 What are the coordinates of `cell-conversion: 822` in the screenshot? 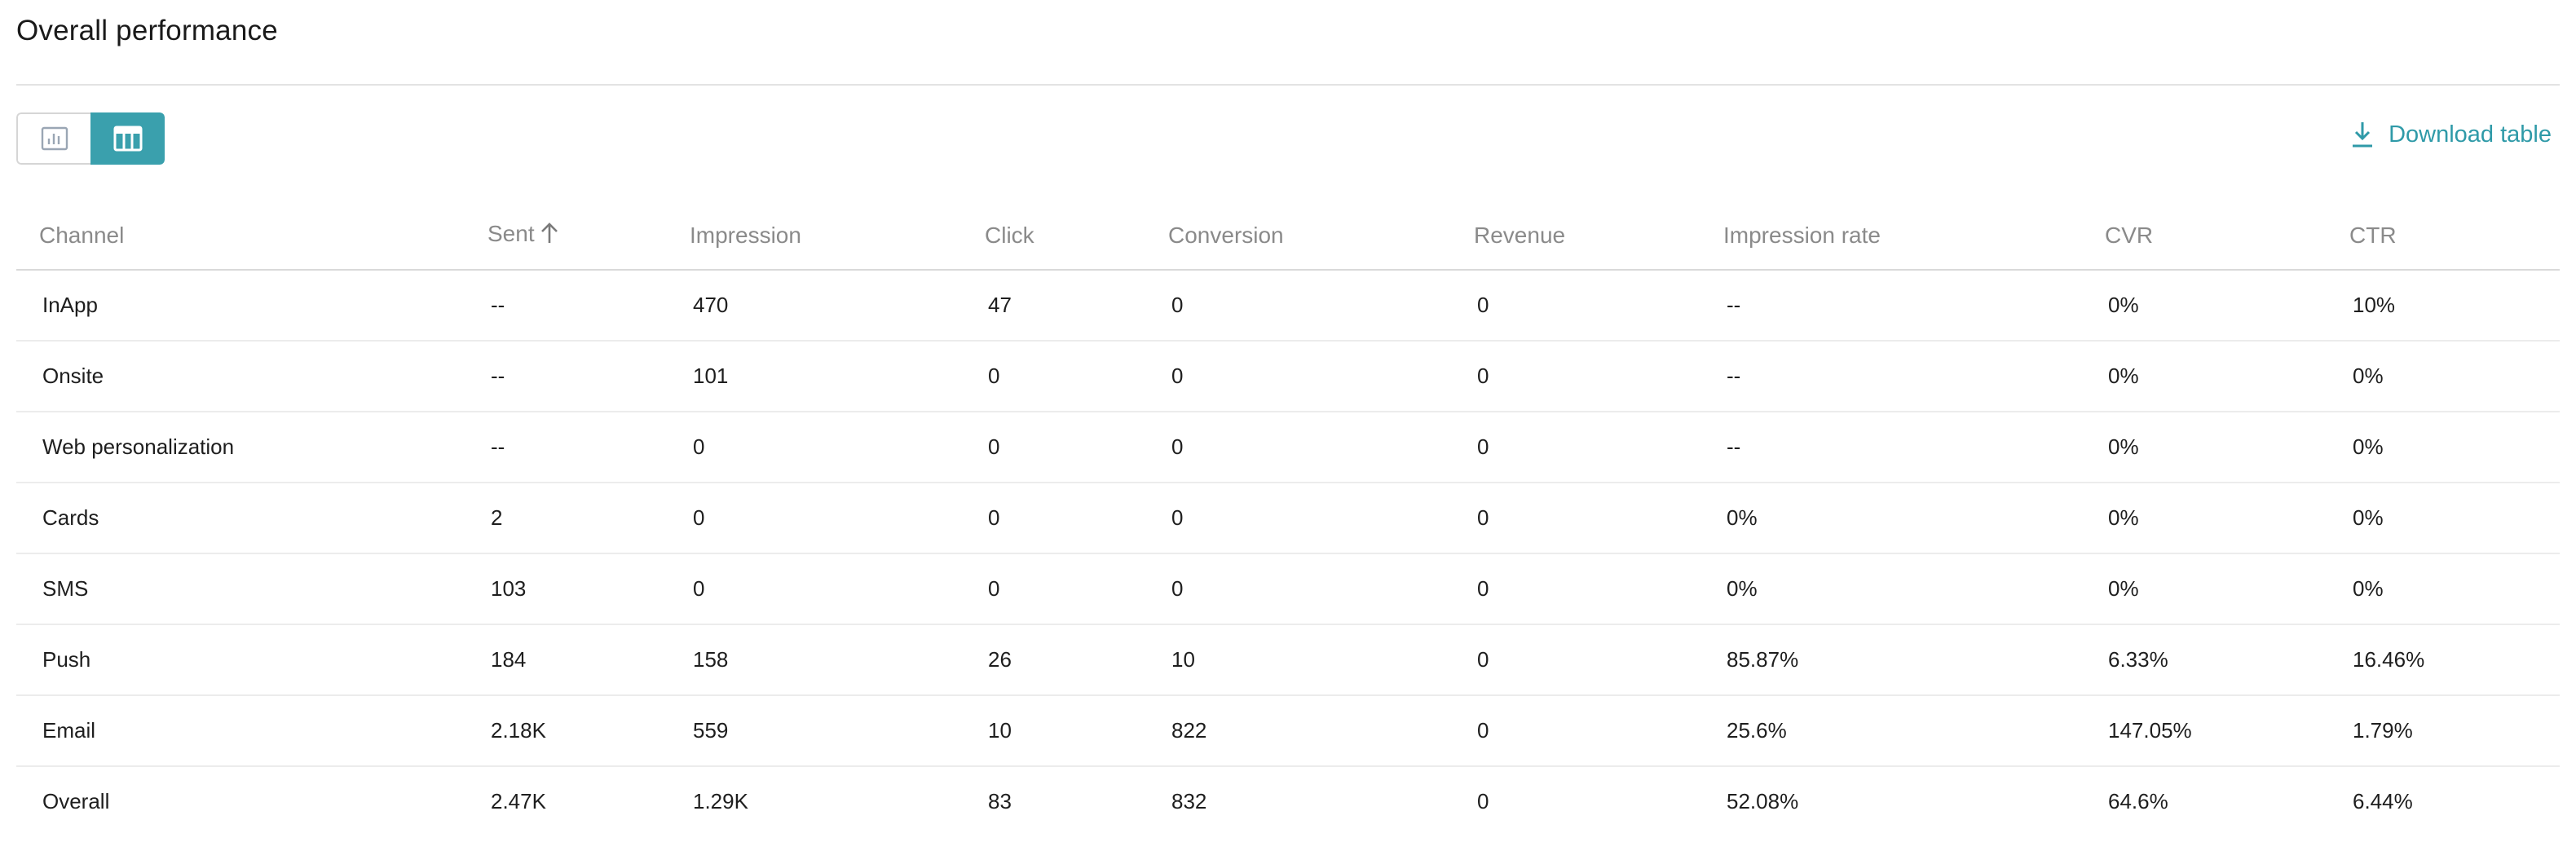 It's located at (1321, 731).